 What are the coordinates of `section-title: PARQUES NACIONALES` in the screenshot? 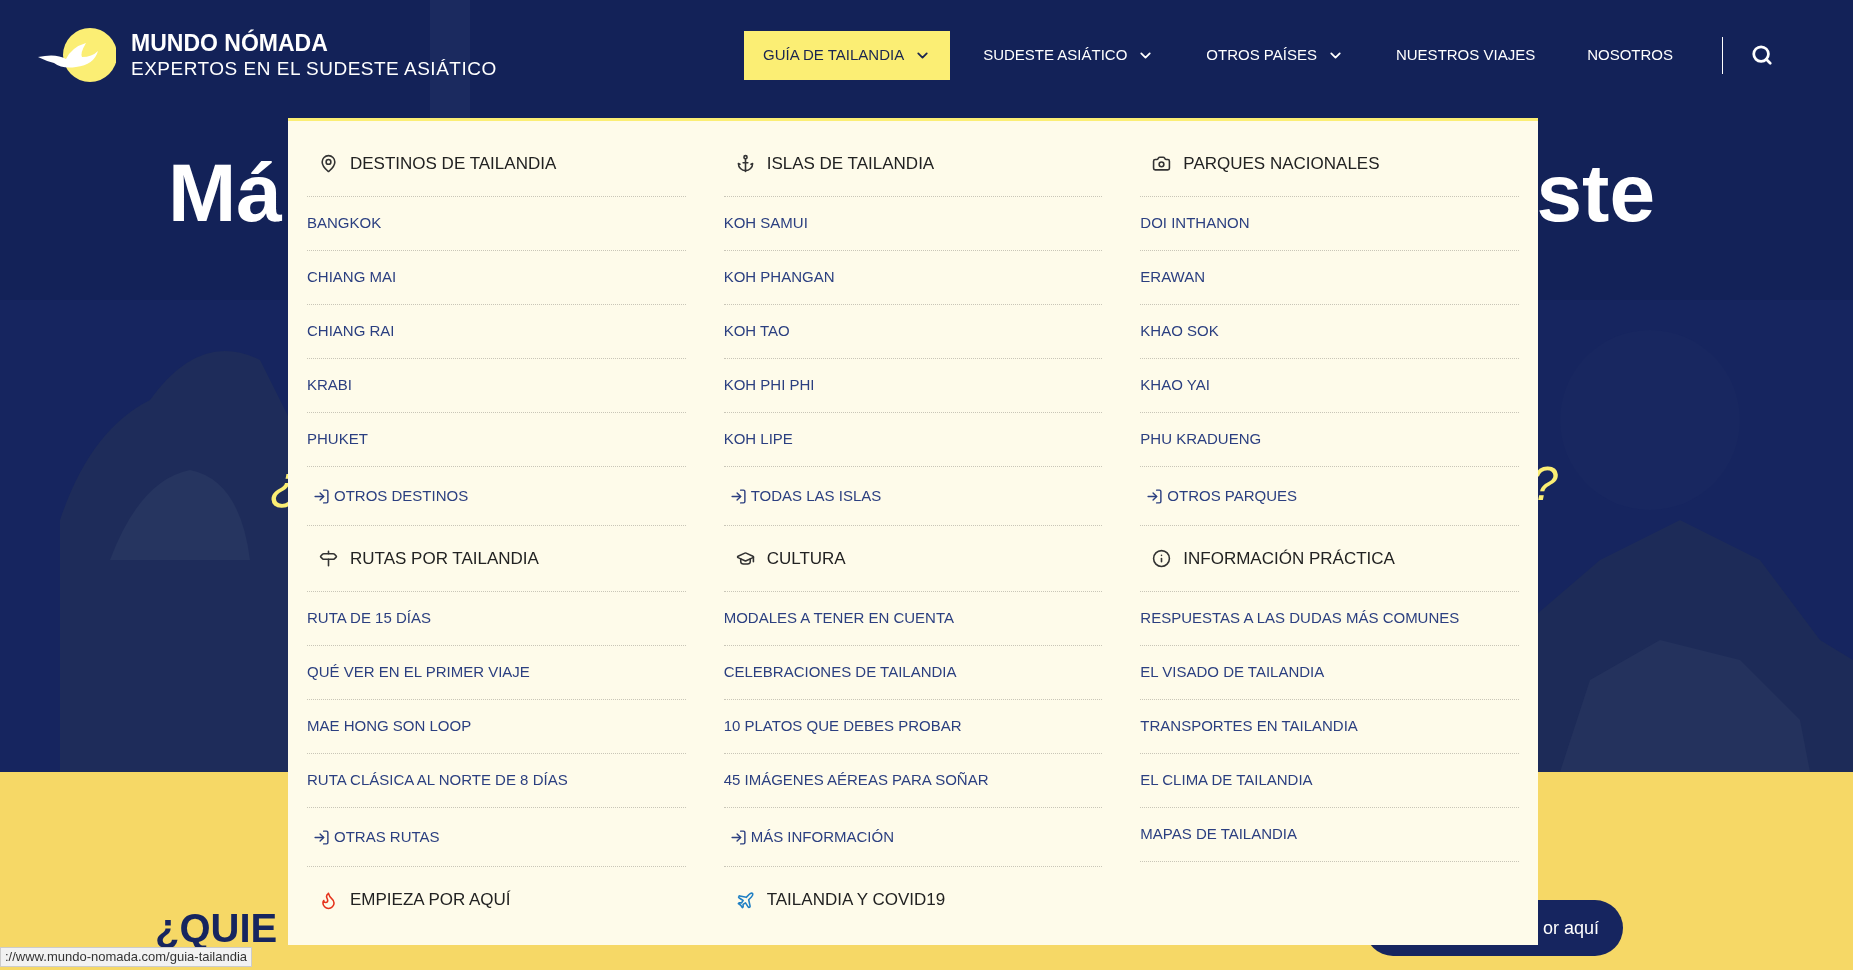 It's located at (1281, 163).